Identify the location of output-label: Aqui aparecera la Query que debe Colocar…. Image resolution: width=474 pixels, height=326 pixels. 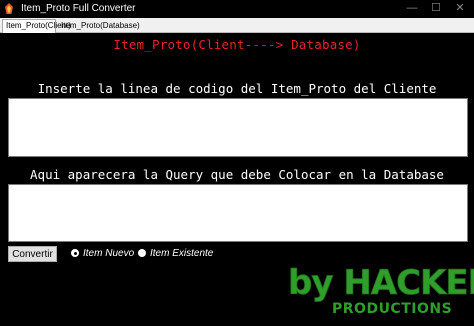
(237, 174).